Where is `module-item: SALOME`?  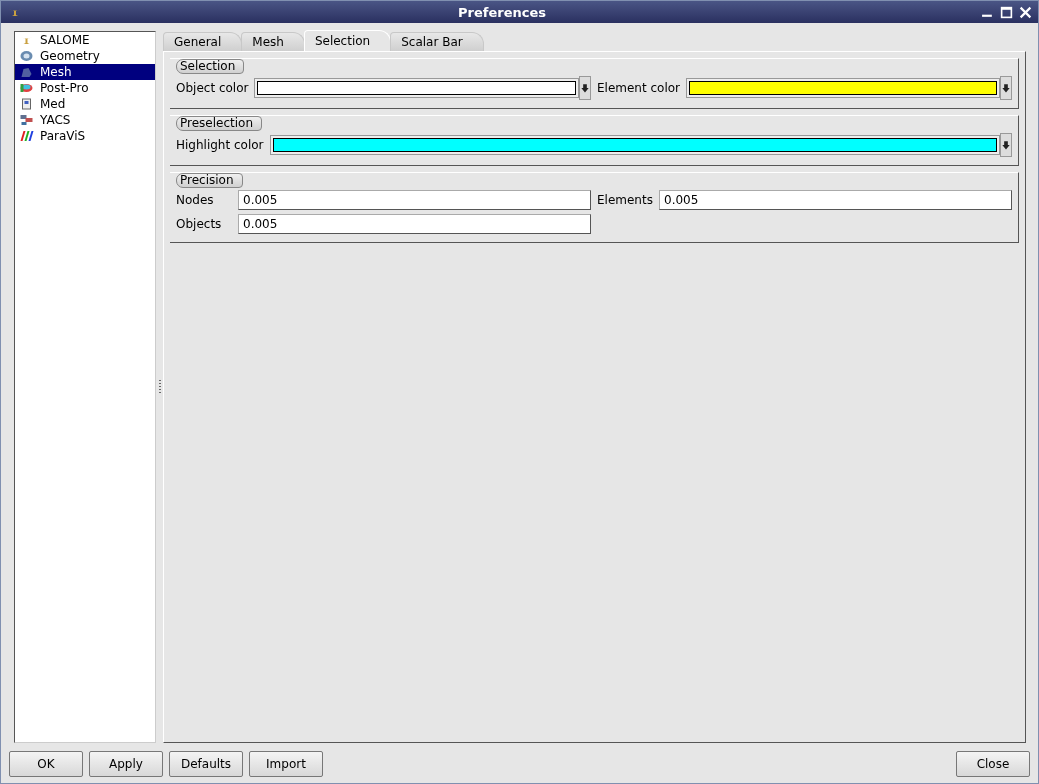
module-item: SALOME is located at coordinates (85, 40).